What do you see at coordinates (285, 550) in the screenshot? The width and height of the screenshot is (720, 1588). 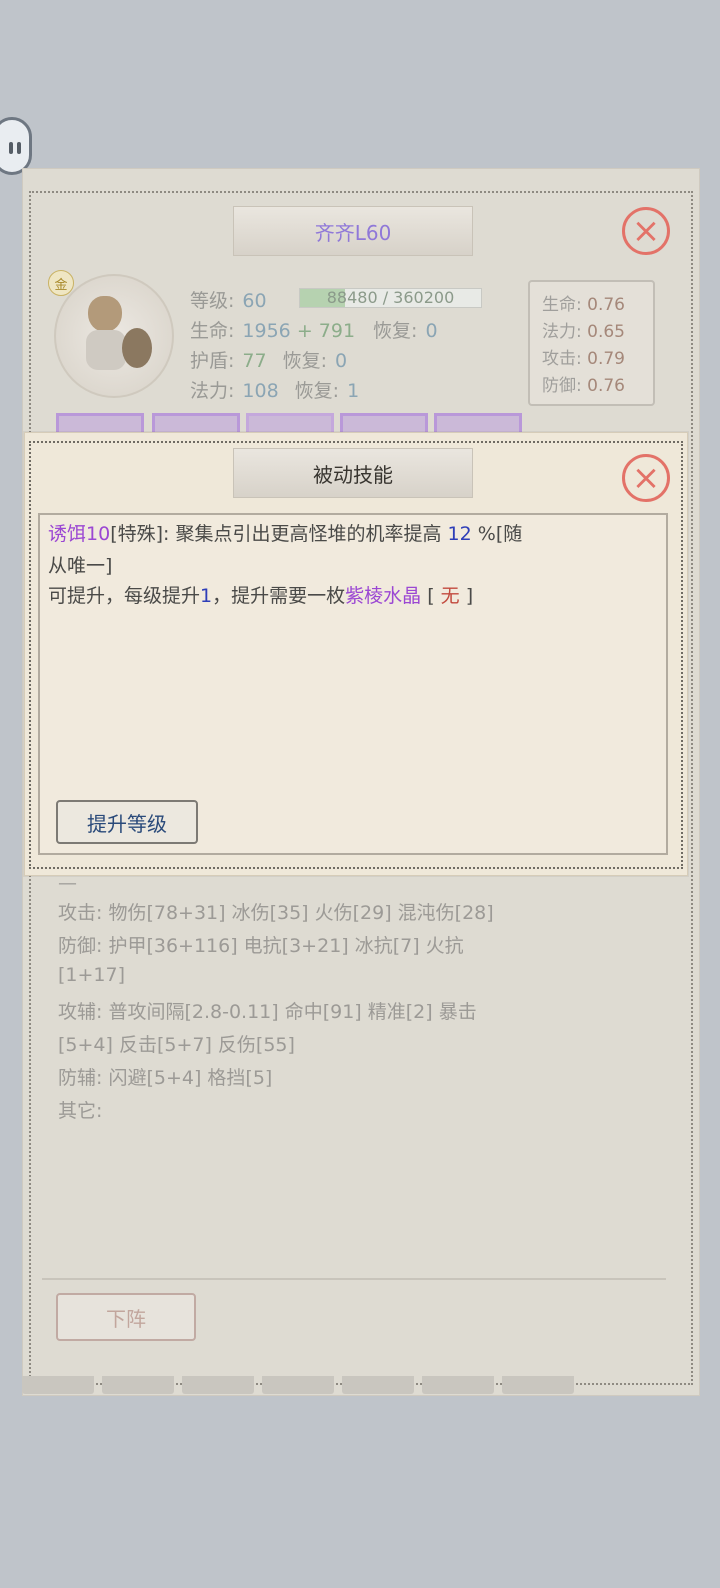 I see `skill-description: 诱饵10[特殊]: 聚集点引出更高怪堆的机率提高 12 %[随 从唯一]` at bounding box center [285, 550].